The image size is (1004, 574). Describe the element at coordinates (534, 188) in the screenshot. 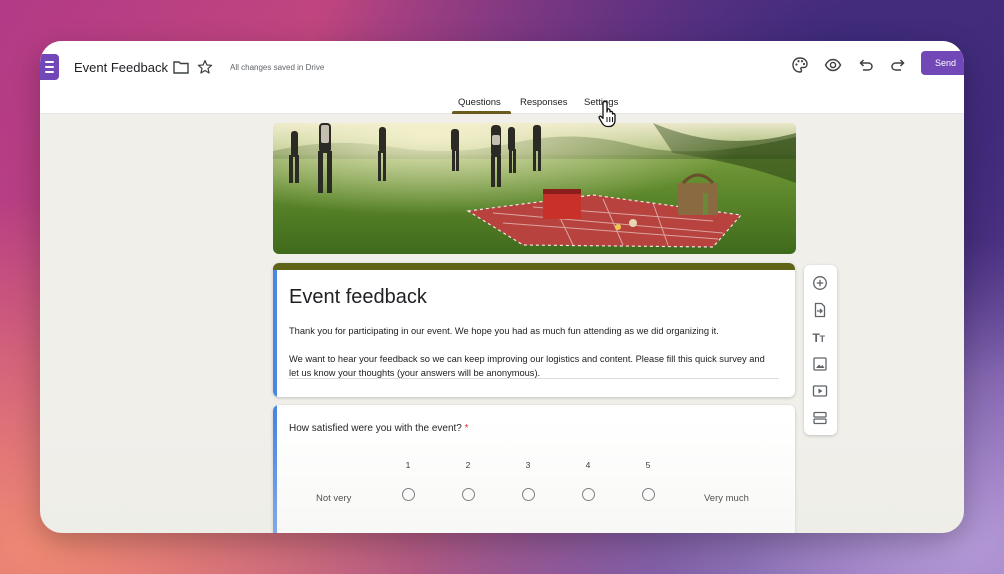

I see `header-banner-image` at that location.